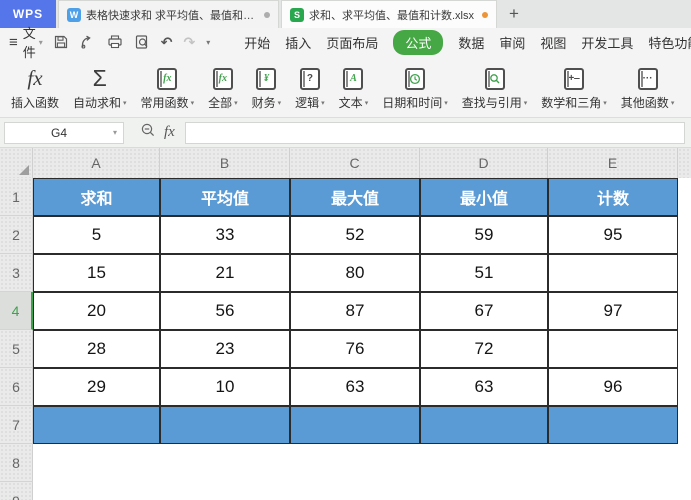  Describe the element at coordinates (298, 42) in the screenshot. I see `menu-item-插入: 插入` at that location.